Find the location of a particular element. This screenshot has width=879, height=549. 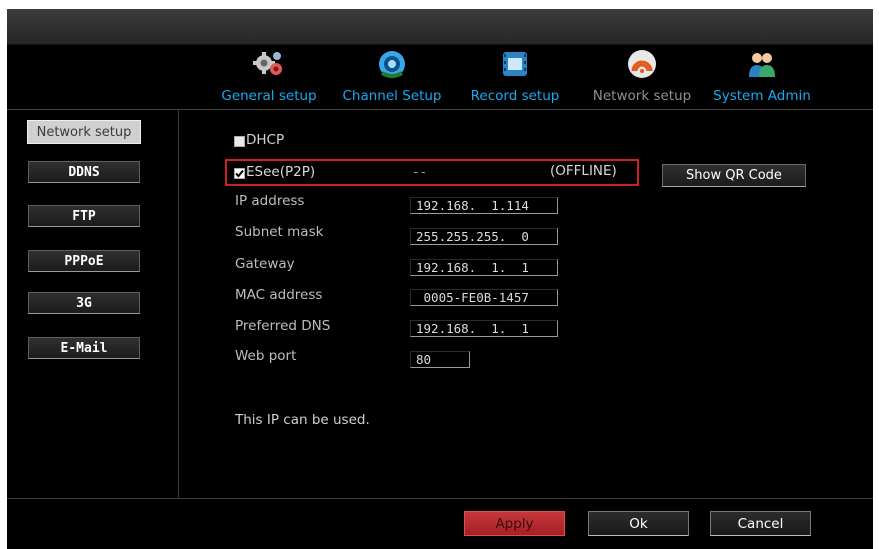

title-bar is located at coordinates (440, 27).